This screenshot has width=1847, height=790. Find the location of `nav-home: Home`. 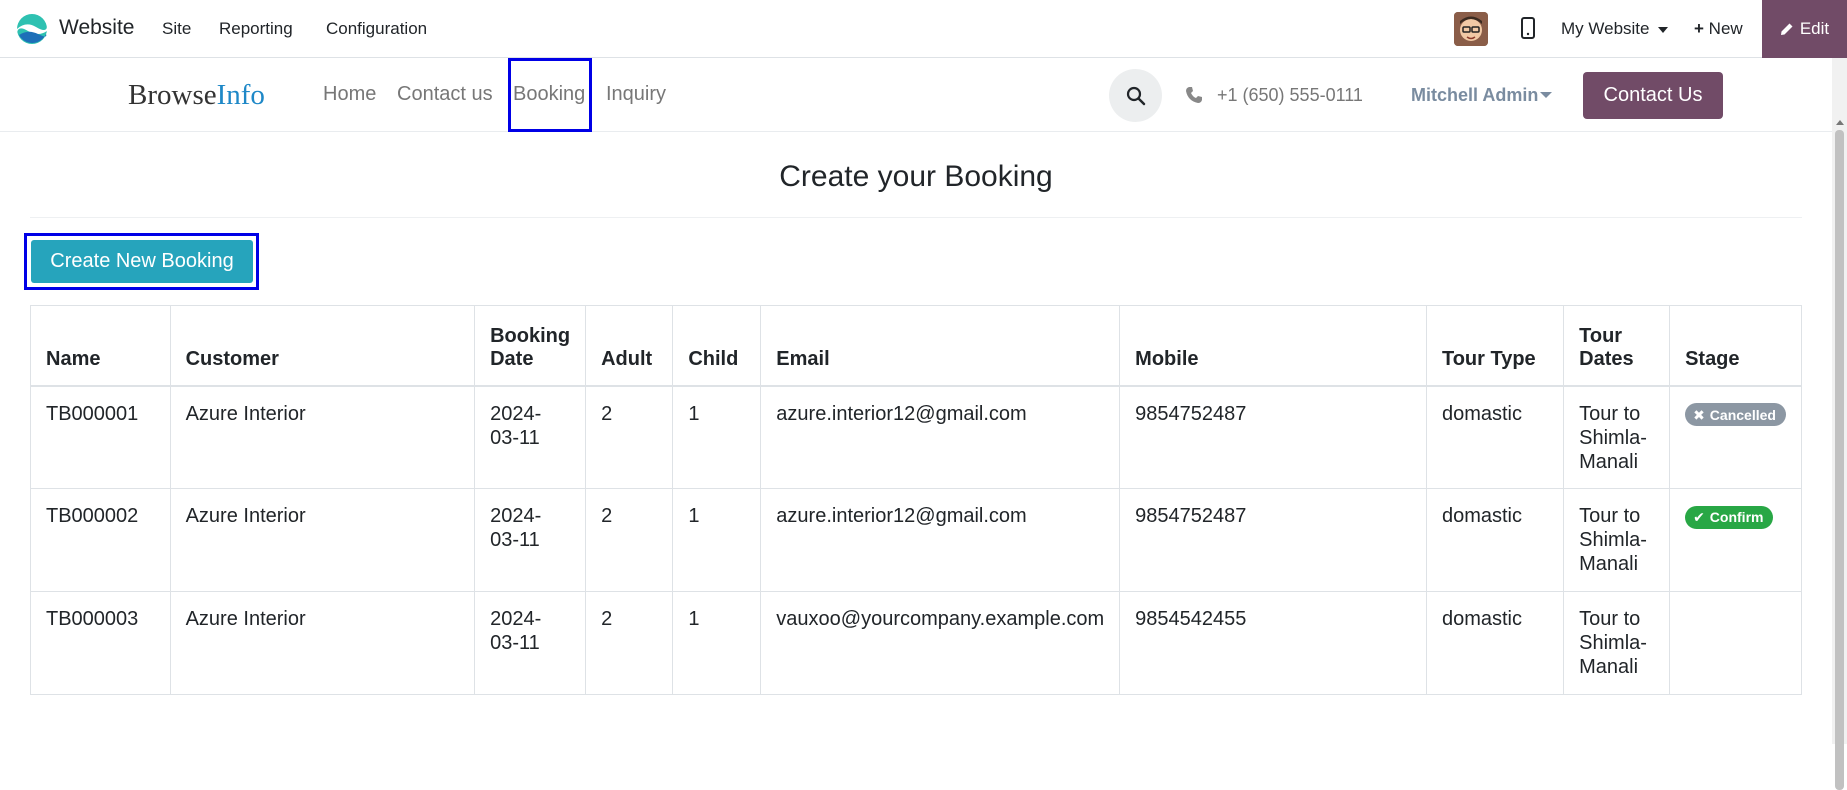

nav-home: Home is located at coordinates (349, 94).